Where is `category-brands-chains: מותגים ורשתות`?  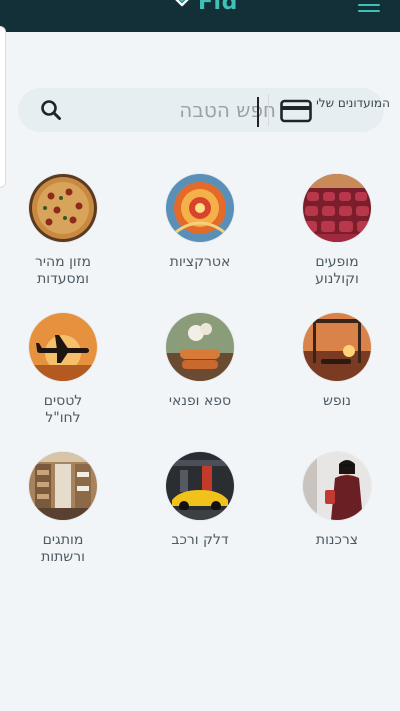
category-brands-chains: מותגים ורשתות is located at coordinates (63, 509).